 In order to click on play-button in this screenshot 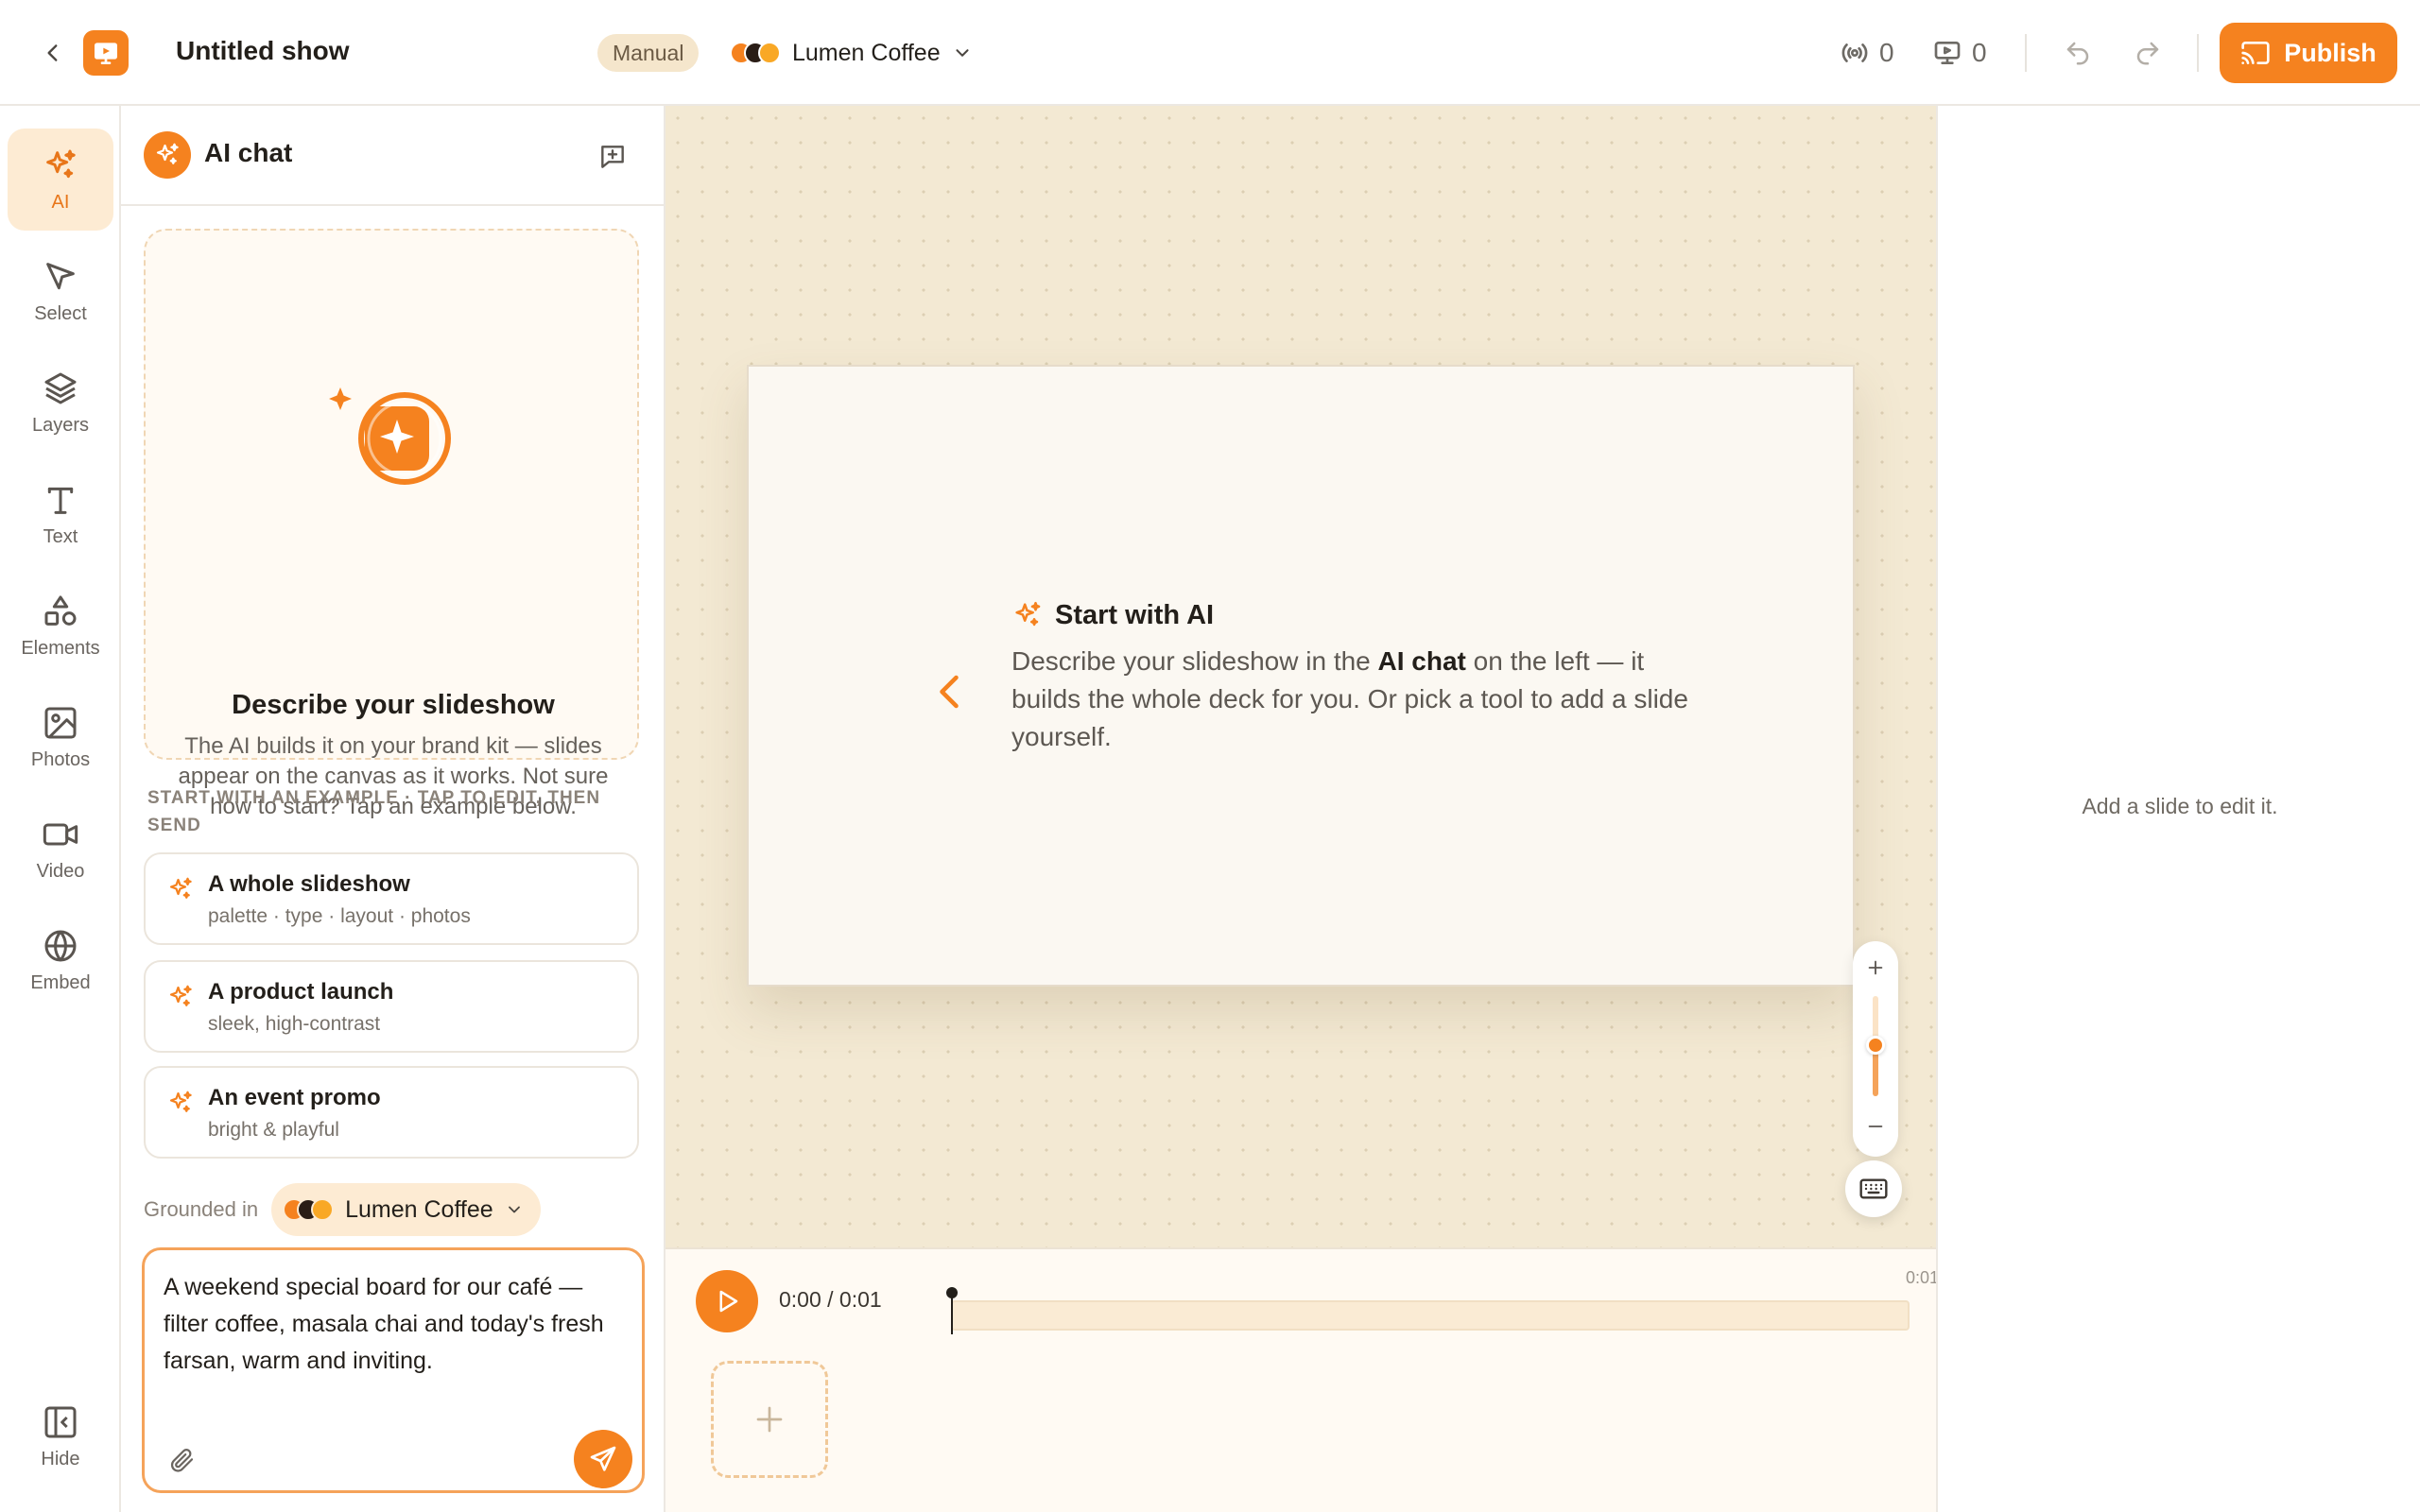, I will do `click(727, 1301)`.